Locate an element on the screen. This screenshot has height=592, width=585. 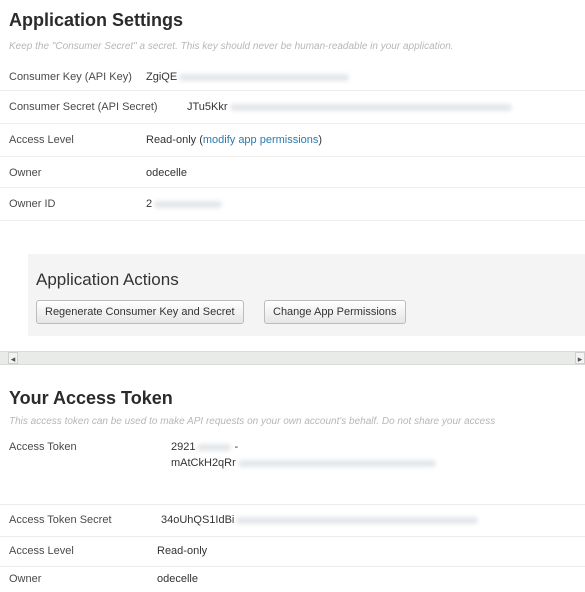
owner-id-row: Owner ID 2 is located at coordinates (292, 204).